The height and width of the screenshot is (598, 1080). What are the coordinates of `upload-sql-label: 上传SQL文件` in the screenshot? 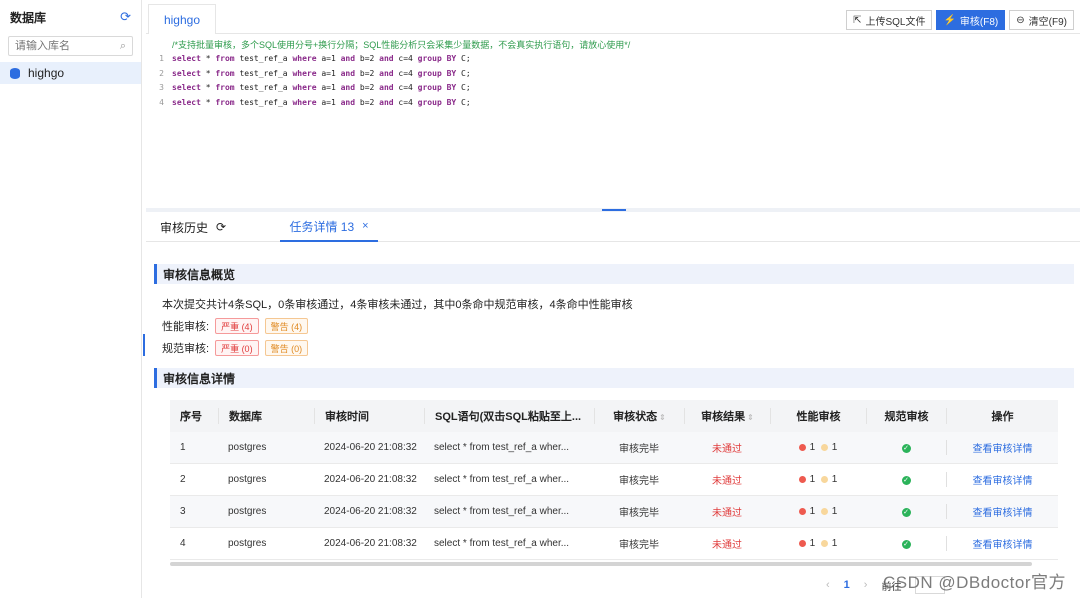 It's located at (895, 22).